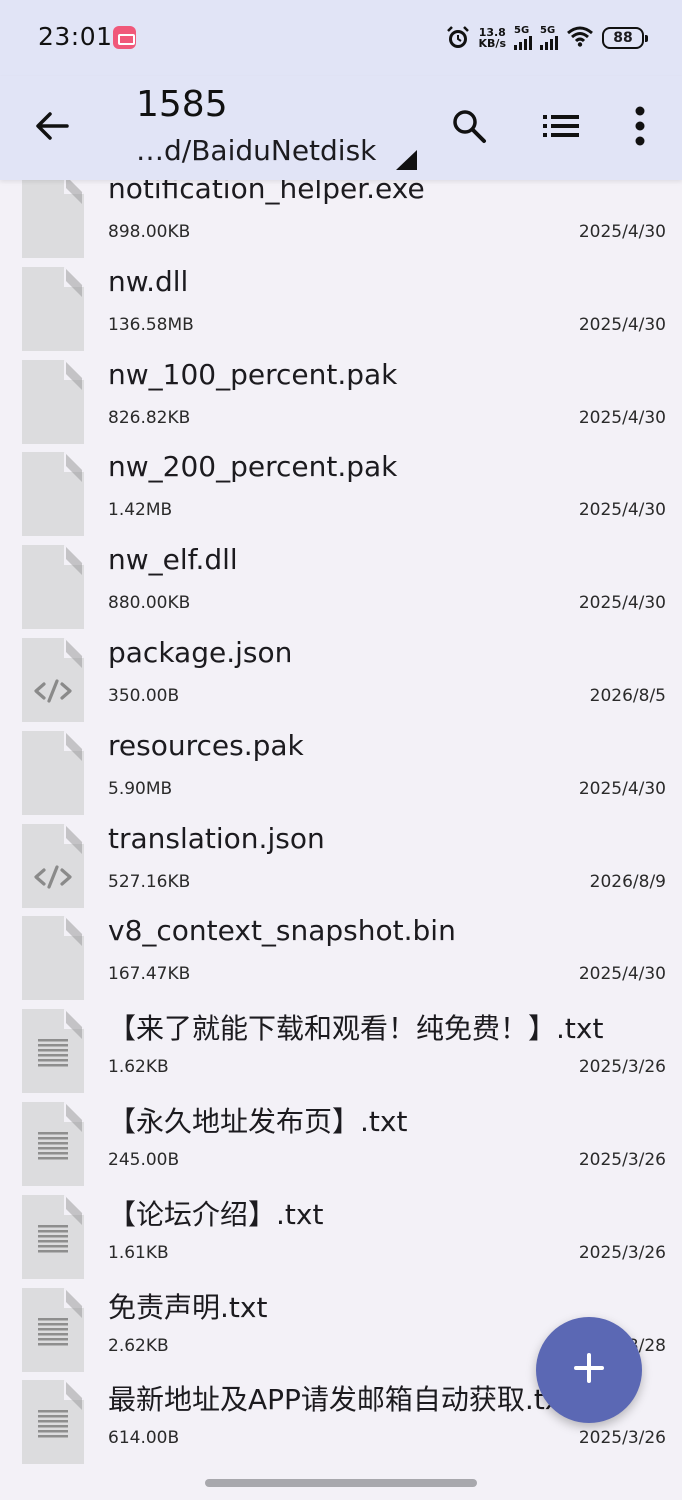 Image resolution: width=682 pixels, height=1500 pixels. I want to click on add-button, so click(589, 1370).